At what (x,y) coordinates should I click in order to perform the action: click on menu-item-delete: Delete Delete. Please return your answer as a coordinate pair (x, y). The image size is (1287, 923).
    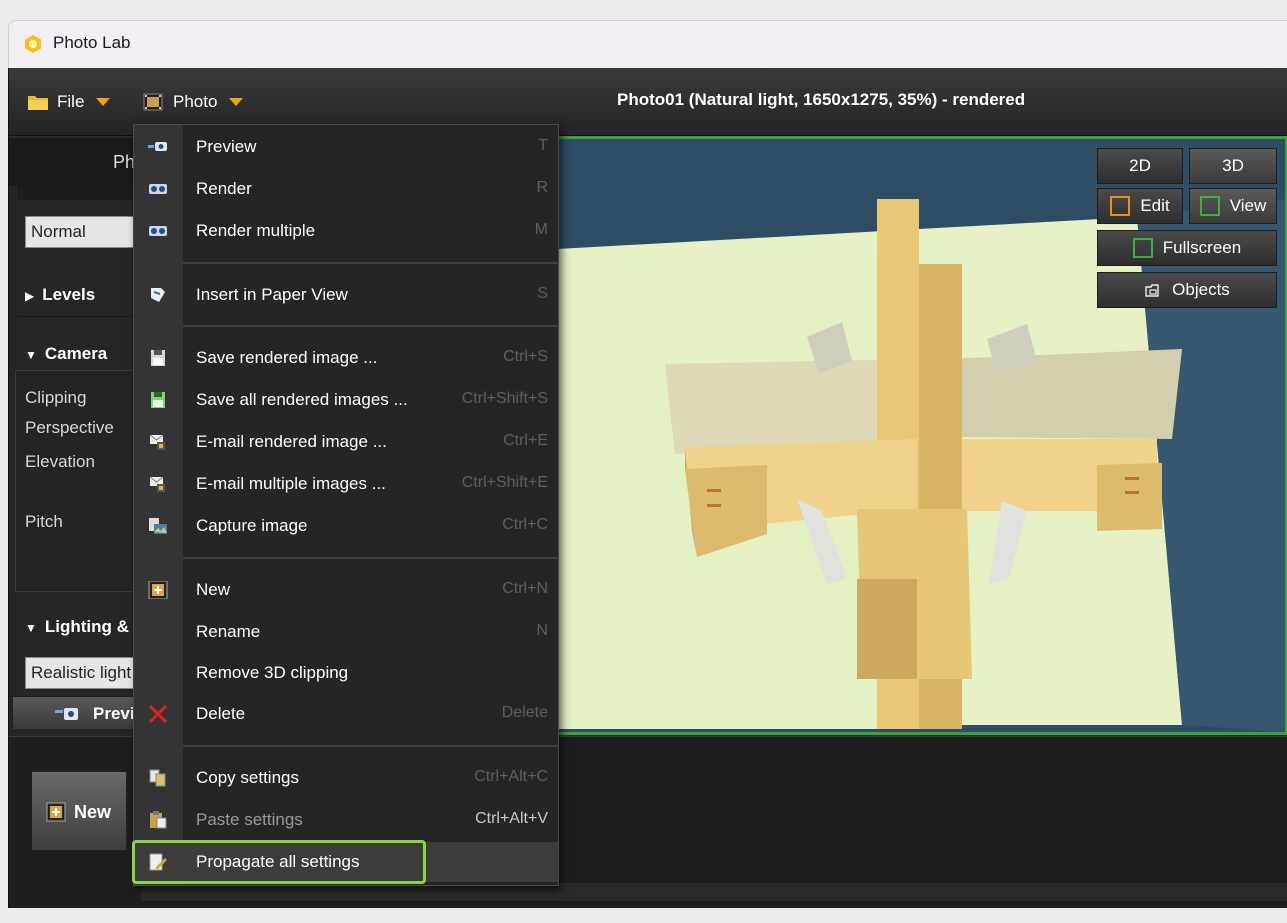
    Looking at the image, I should click on (346, 714).